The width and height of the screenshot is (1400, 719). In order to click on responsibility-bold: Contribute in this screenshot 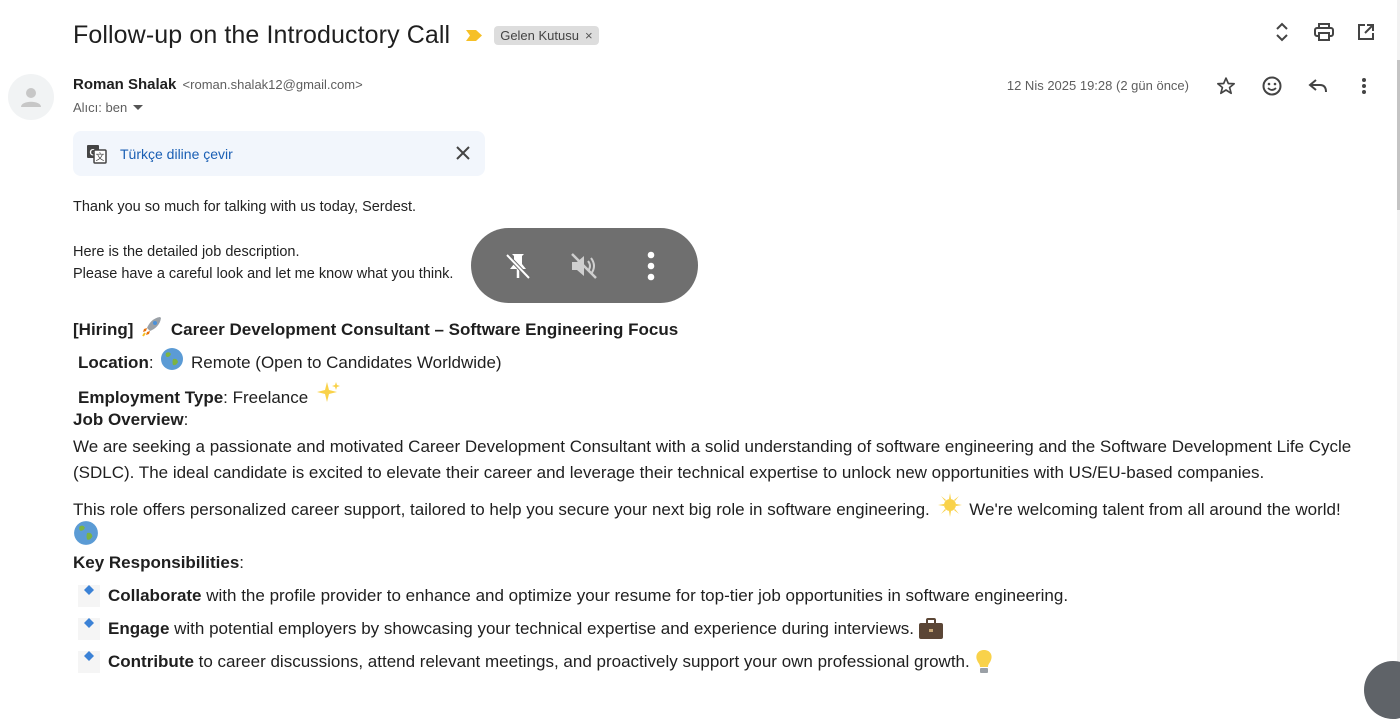, I will do `click(151, 661)`.